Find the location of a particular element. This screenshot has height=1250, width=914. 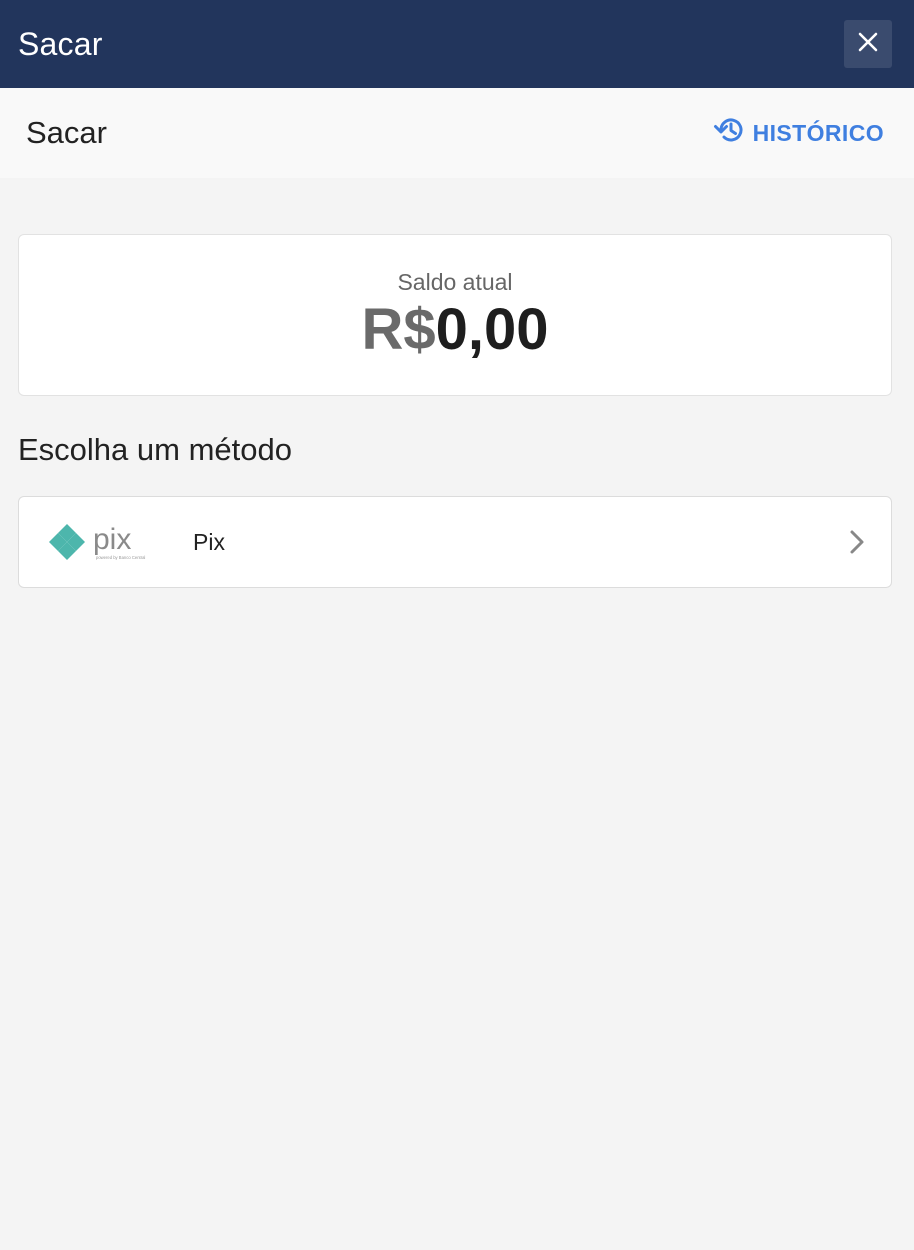

page-title: Sacar is located at coordinates (66, 132).